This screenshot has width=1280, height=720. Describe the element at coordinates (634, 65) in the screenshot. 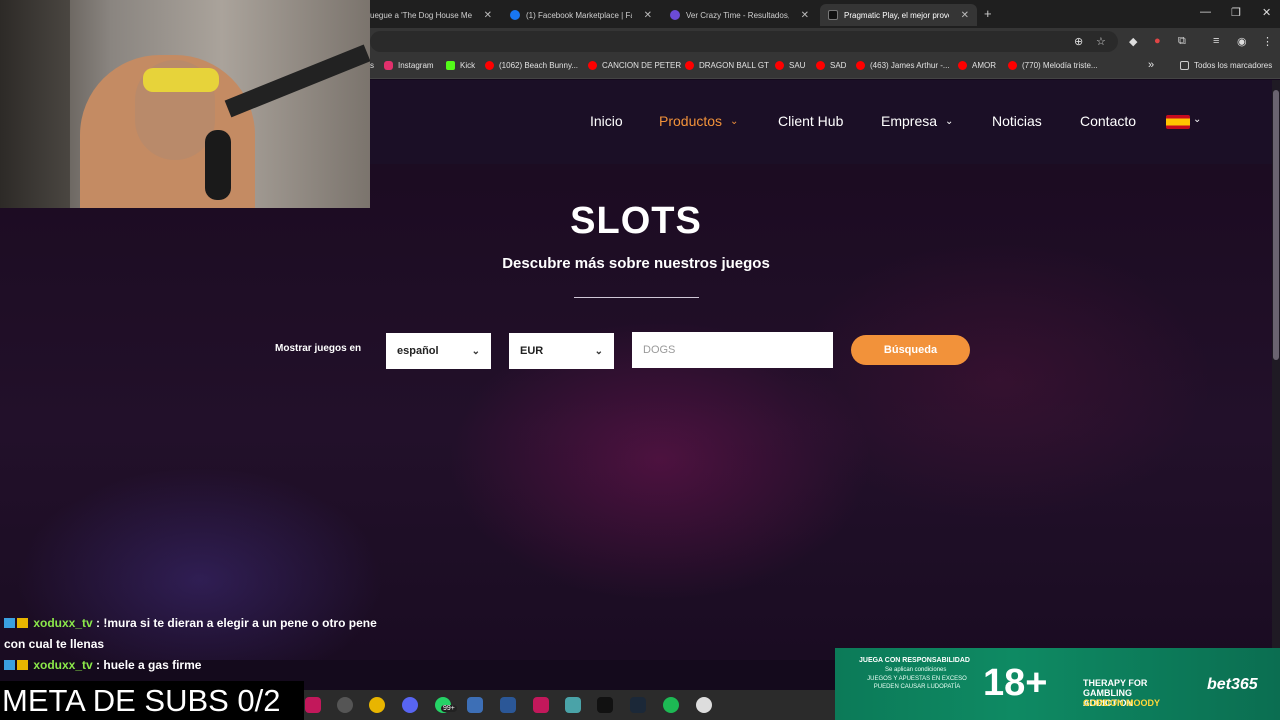

I see `bookmark-item: CANCION DE PETER` at that location.